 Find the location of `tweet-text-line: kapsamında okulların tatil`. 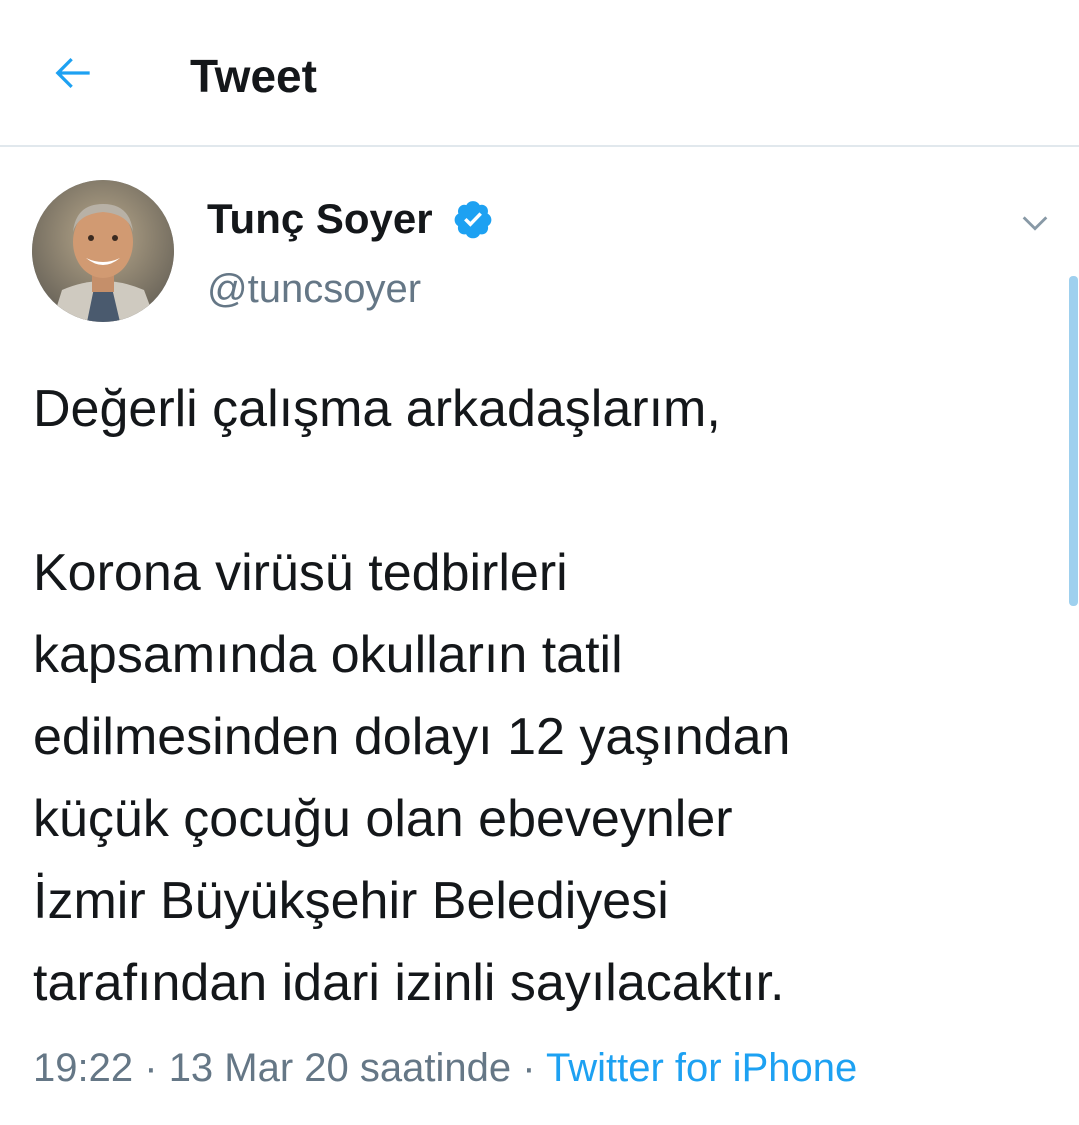

tweet-text-line: kapsamında okulların tatil is located at coordinates (328, 655).